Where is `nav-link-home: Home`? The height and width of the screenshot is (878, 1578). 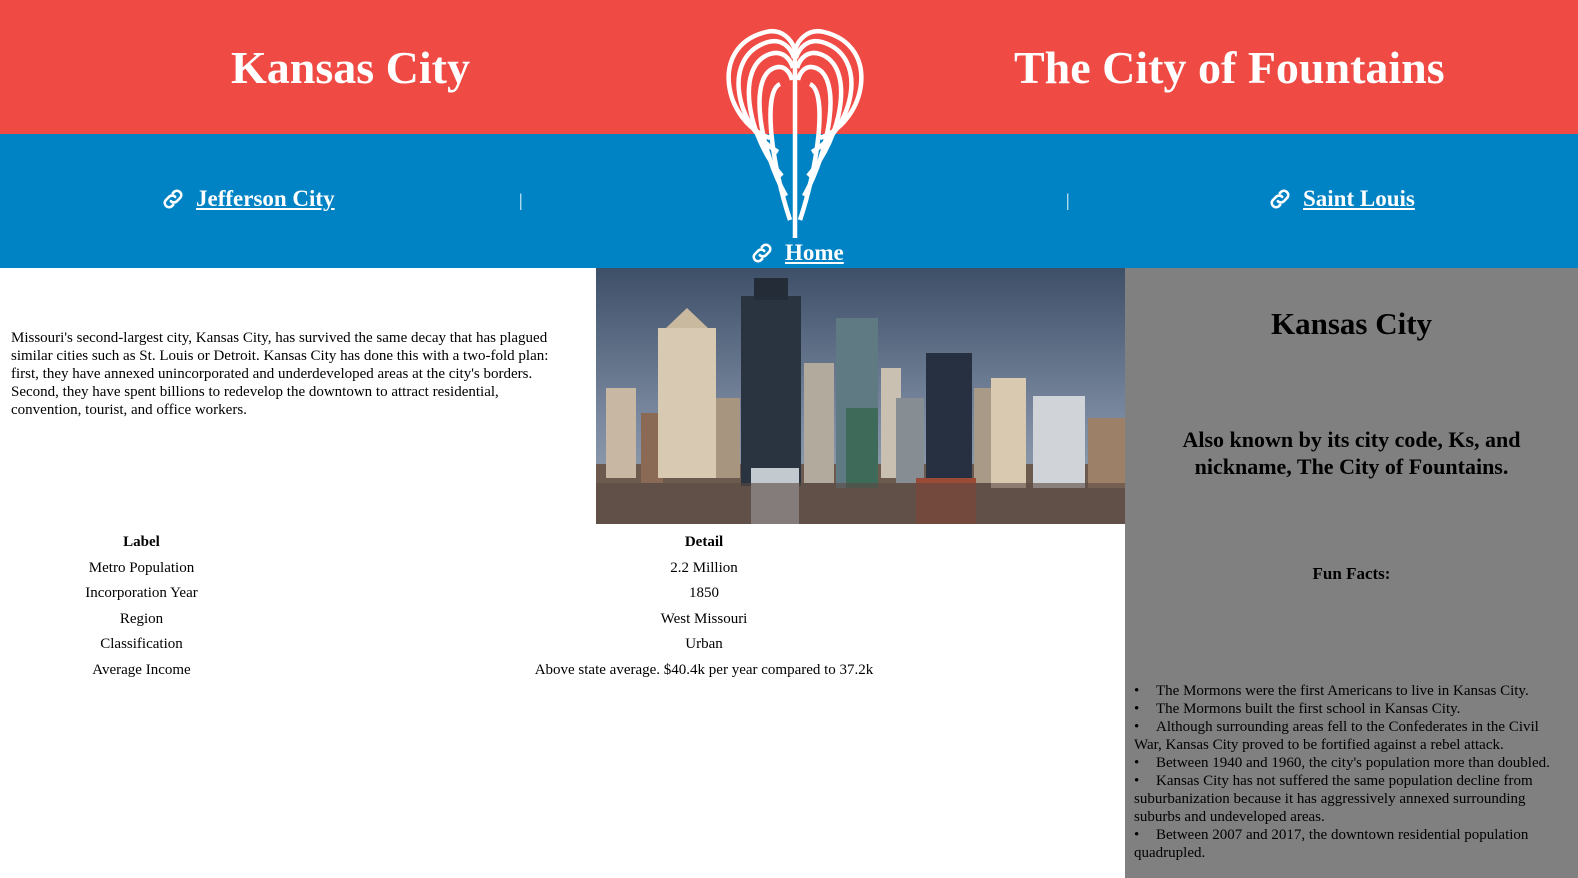 nav-link-home: Home is located at coordinates (796, 253).